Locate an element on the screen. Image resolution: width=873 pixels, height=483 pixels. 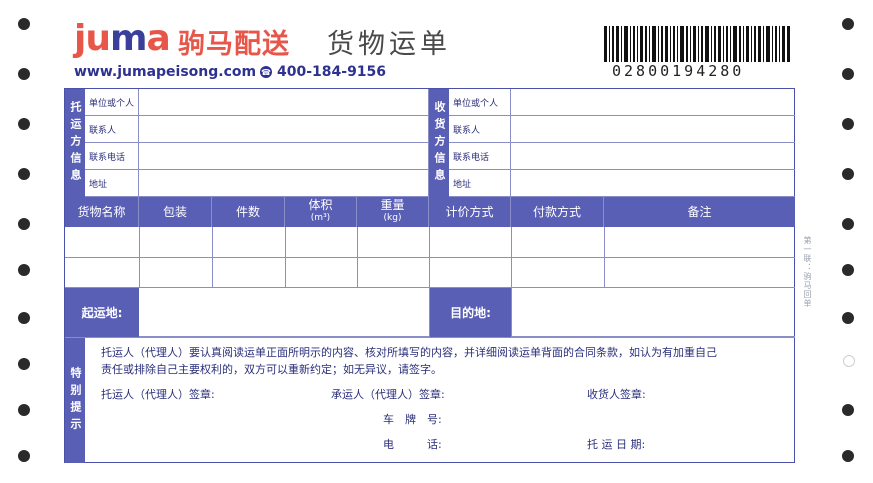
origin-field is located at coordinates (284, 312).